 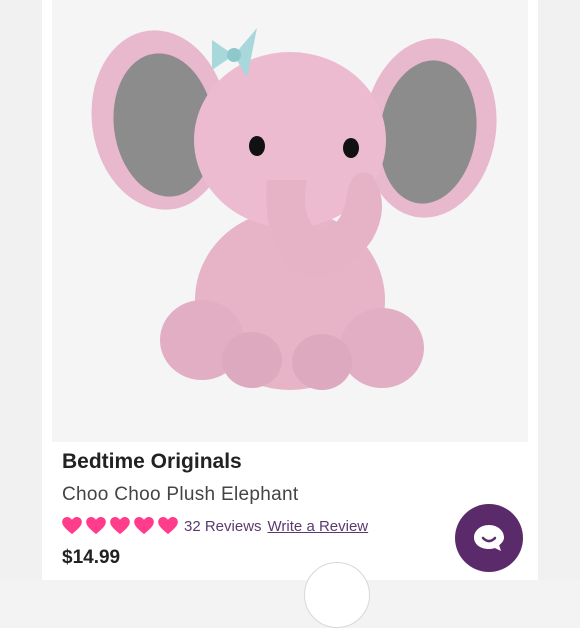 What do you see at coordinates (21, 290) in the screenshot?
I see `left-margin` at bounding box center [21, 290].